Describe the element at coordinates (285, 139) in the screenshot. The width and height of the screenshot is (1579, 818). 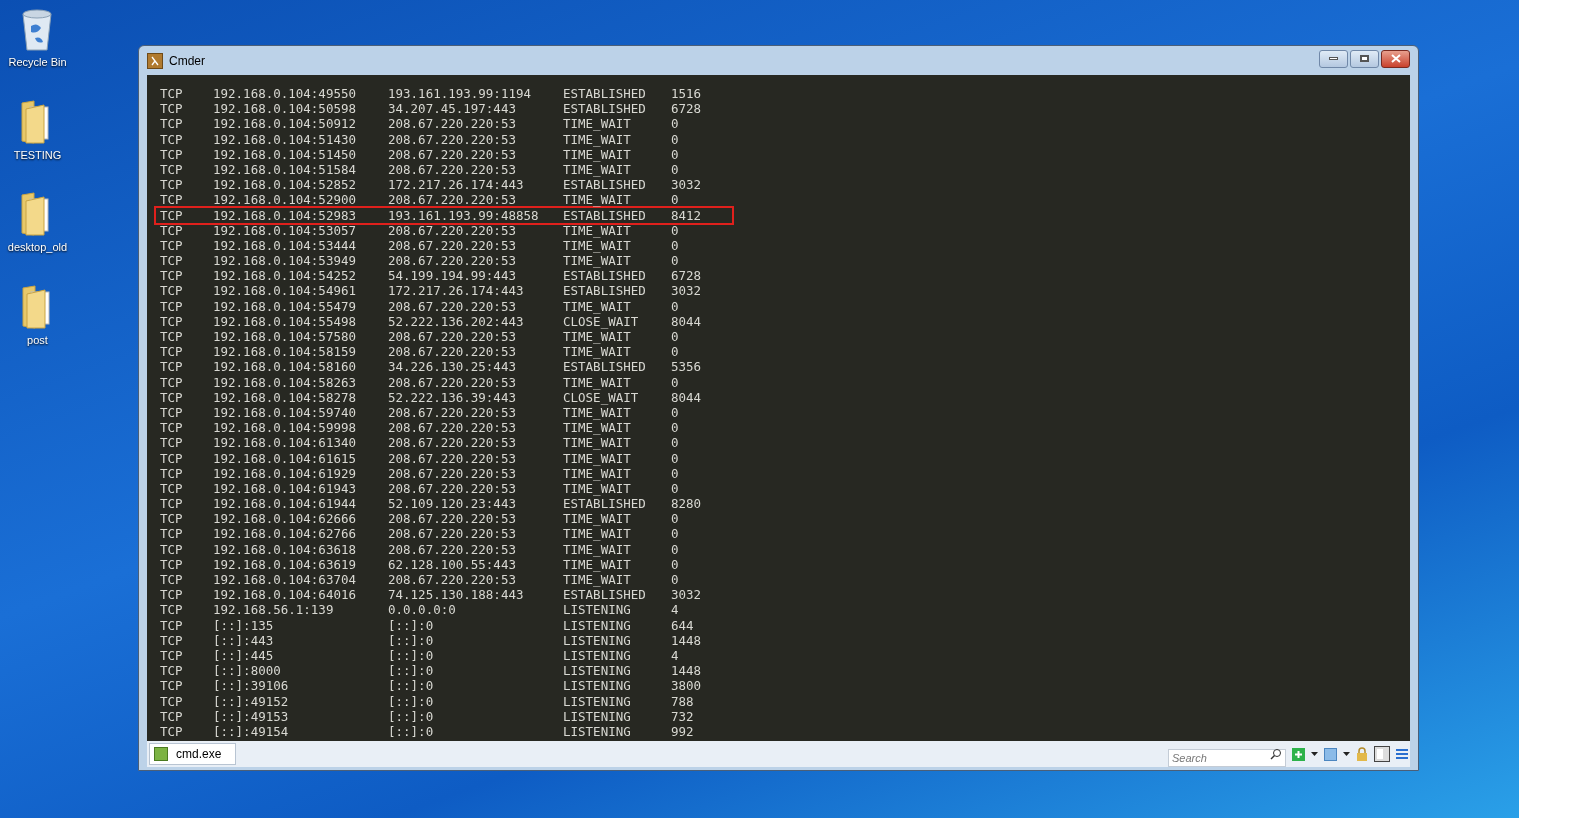
I see `table-cell-text: 192.168.0.104:51430` at that location.